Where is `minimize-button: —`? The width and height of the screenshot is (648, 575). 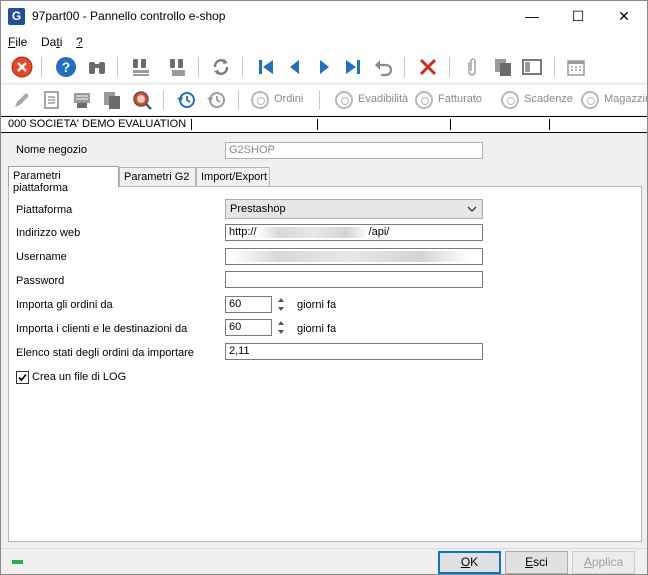
minimize-button: — is located at coordinates (532, 16).